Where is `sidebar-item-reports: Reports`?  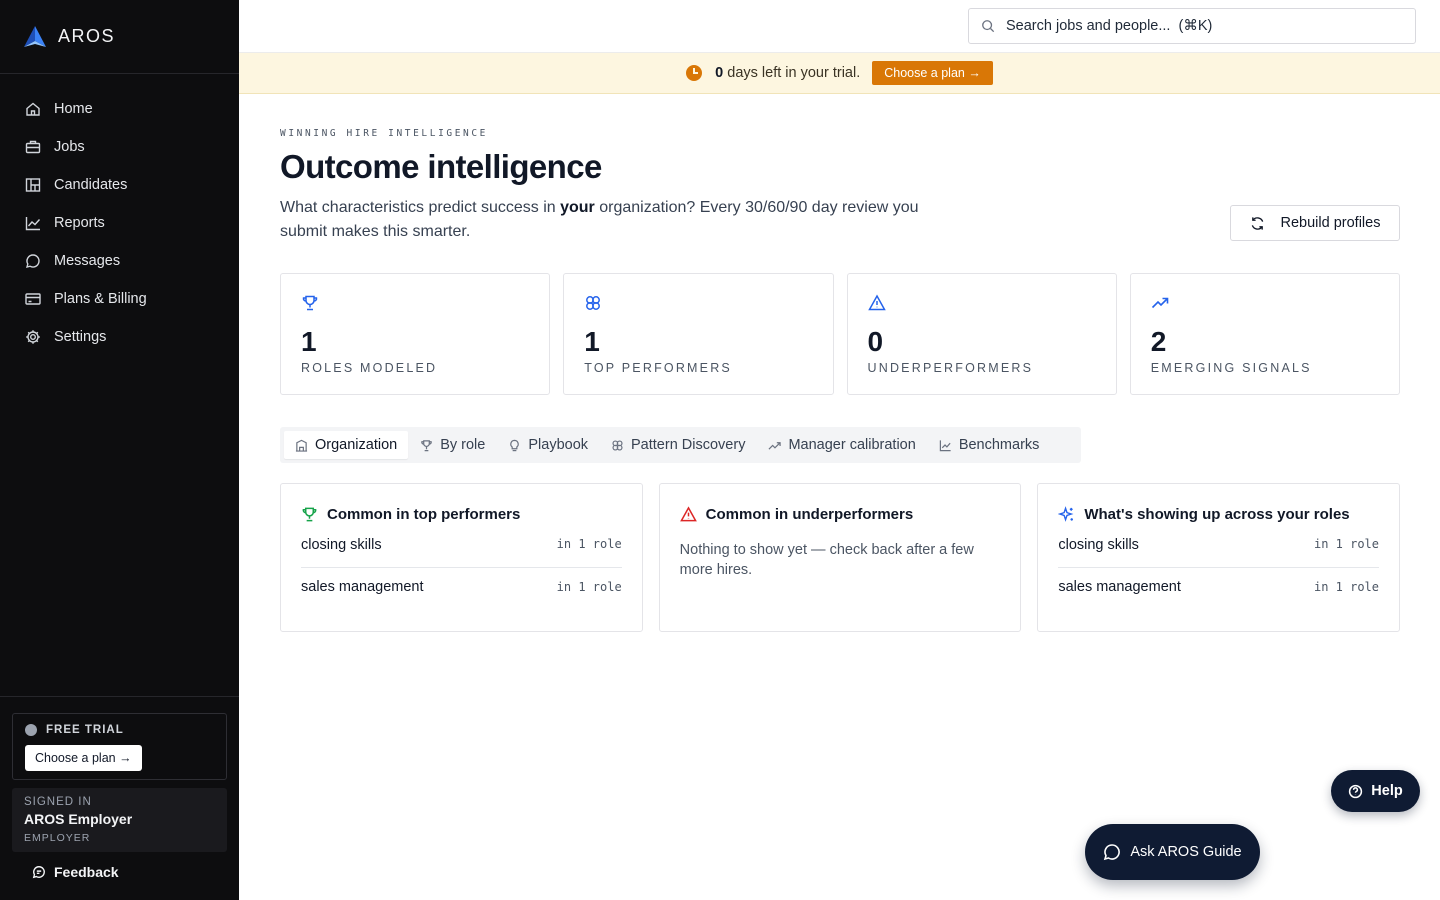
sidebar-item-reports: Reports is located at coordinates (119, 223).